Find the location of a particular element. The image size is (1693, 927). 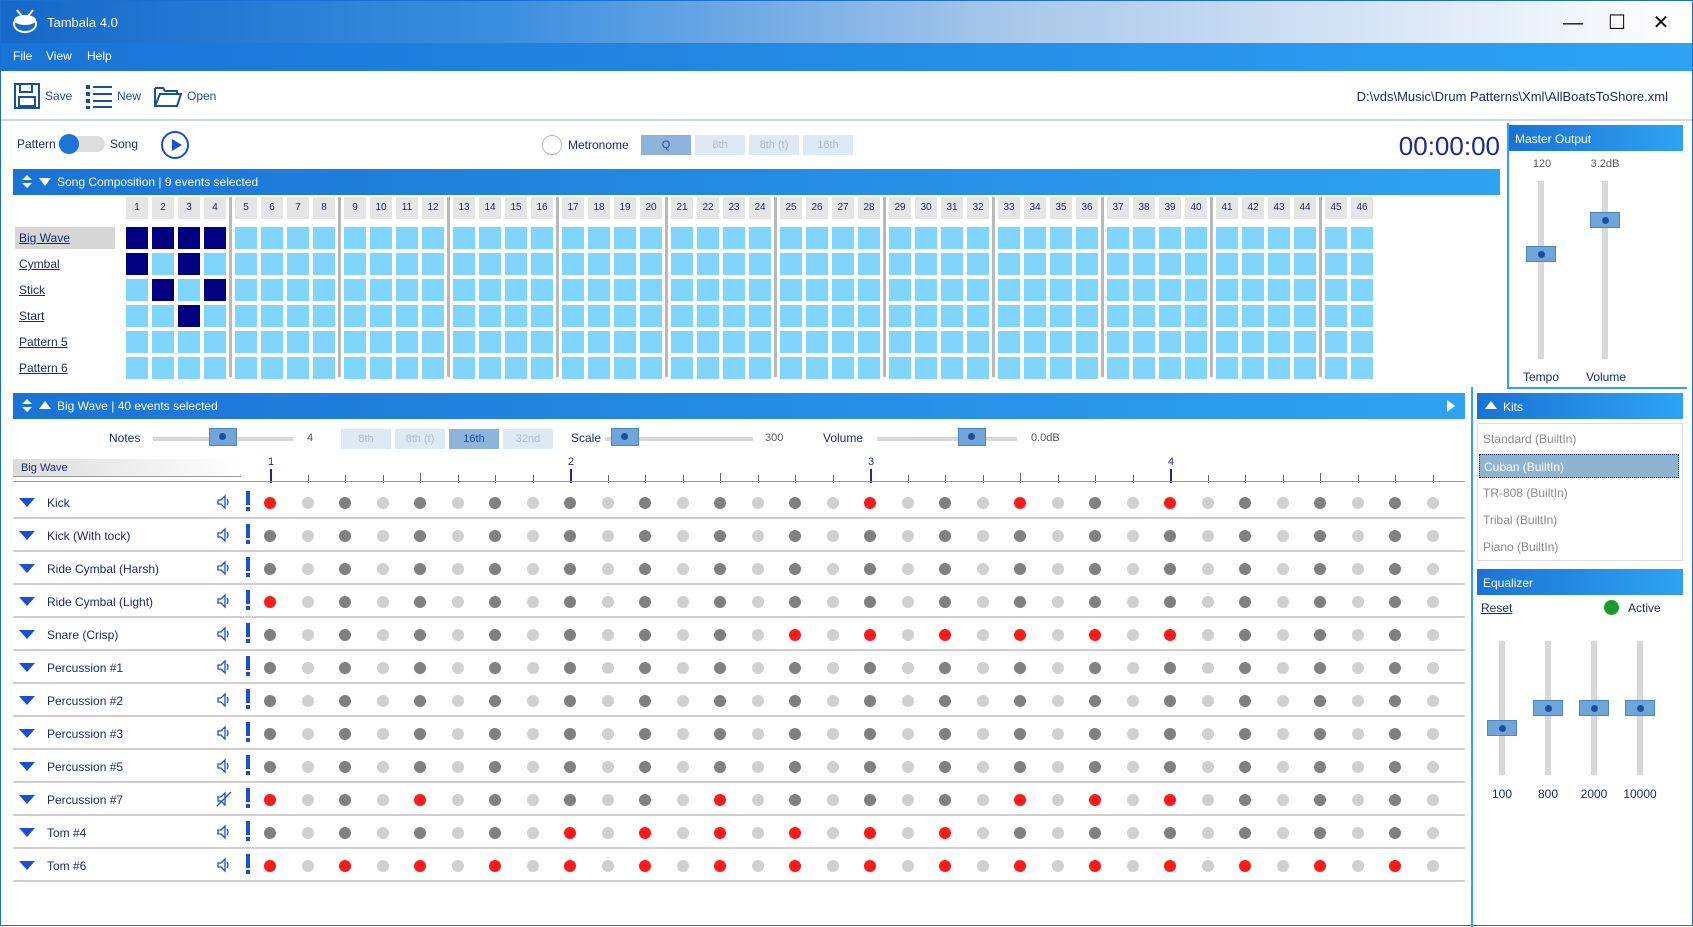

quantize-option-1: 8th (t) is located at coordinates (420, 439).